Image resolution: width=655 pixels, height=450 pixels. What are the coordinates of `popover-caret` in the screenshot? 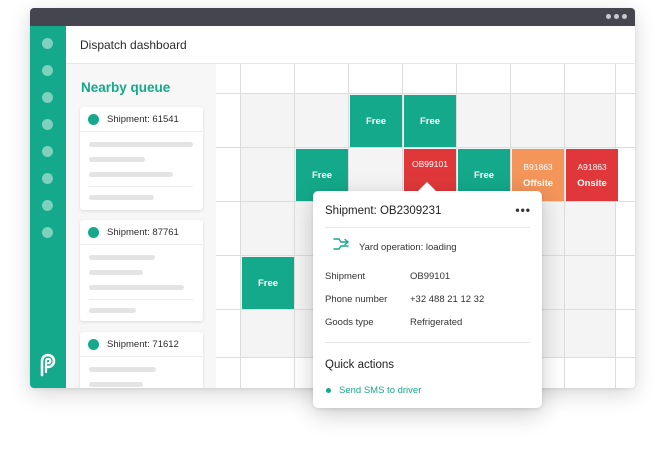 It's located at (427, 187).